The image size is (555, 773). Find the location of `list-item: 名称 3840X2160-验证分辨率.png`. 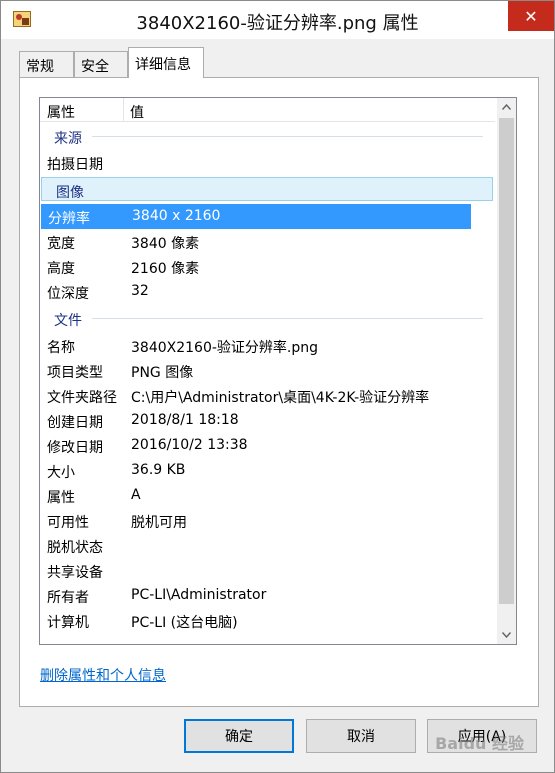

list-item: 名称 3840X2160-验证分辨率.png is located at coordinates (267, 345).